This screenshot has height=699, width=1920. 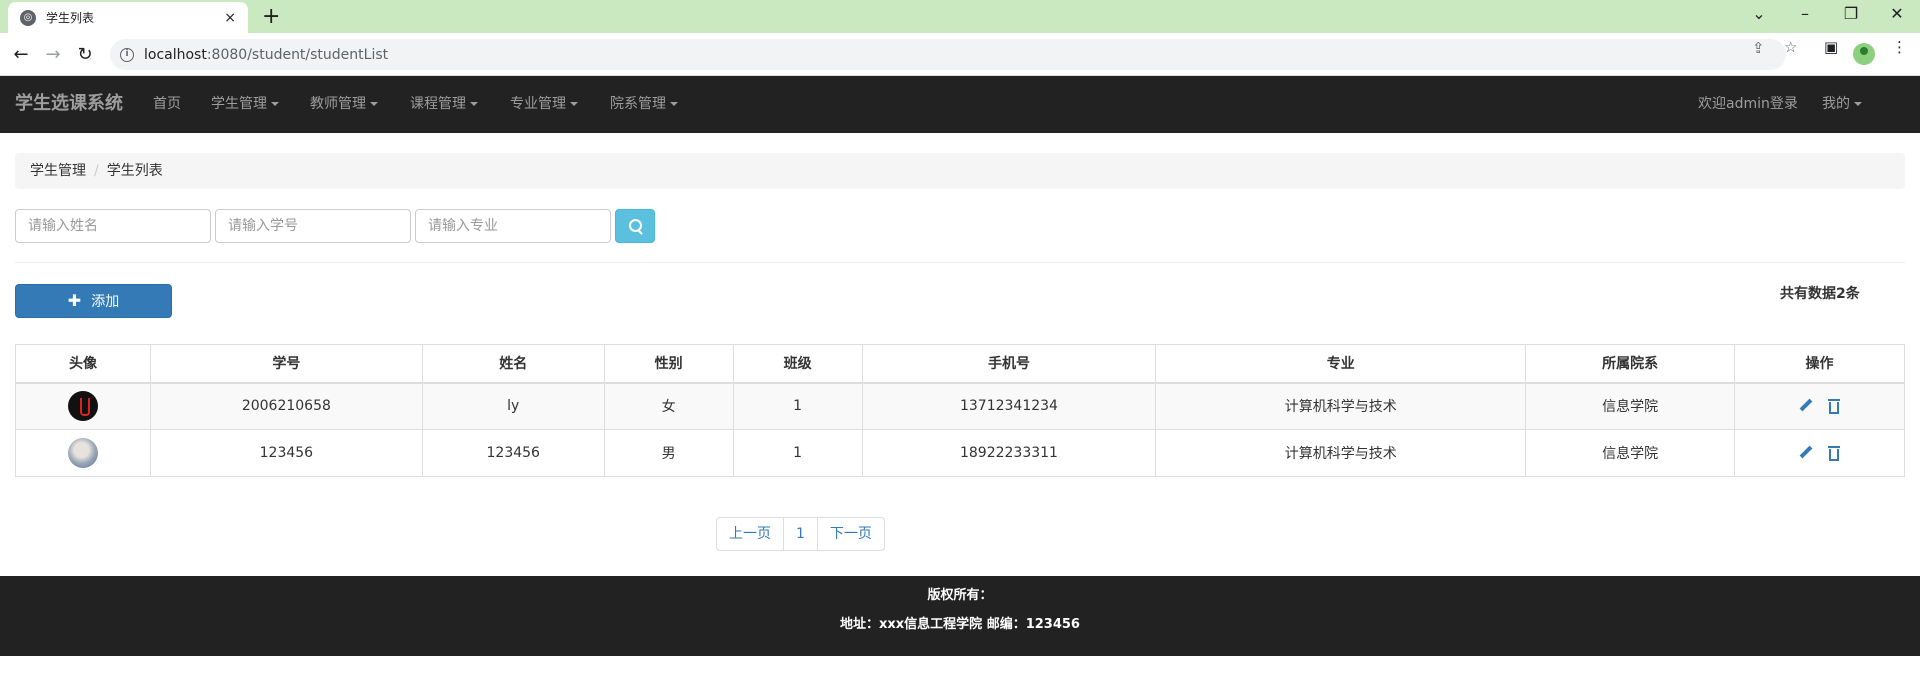 I want to click on nav-major-management: 专业管理, so click(x=544, y=104).